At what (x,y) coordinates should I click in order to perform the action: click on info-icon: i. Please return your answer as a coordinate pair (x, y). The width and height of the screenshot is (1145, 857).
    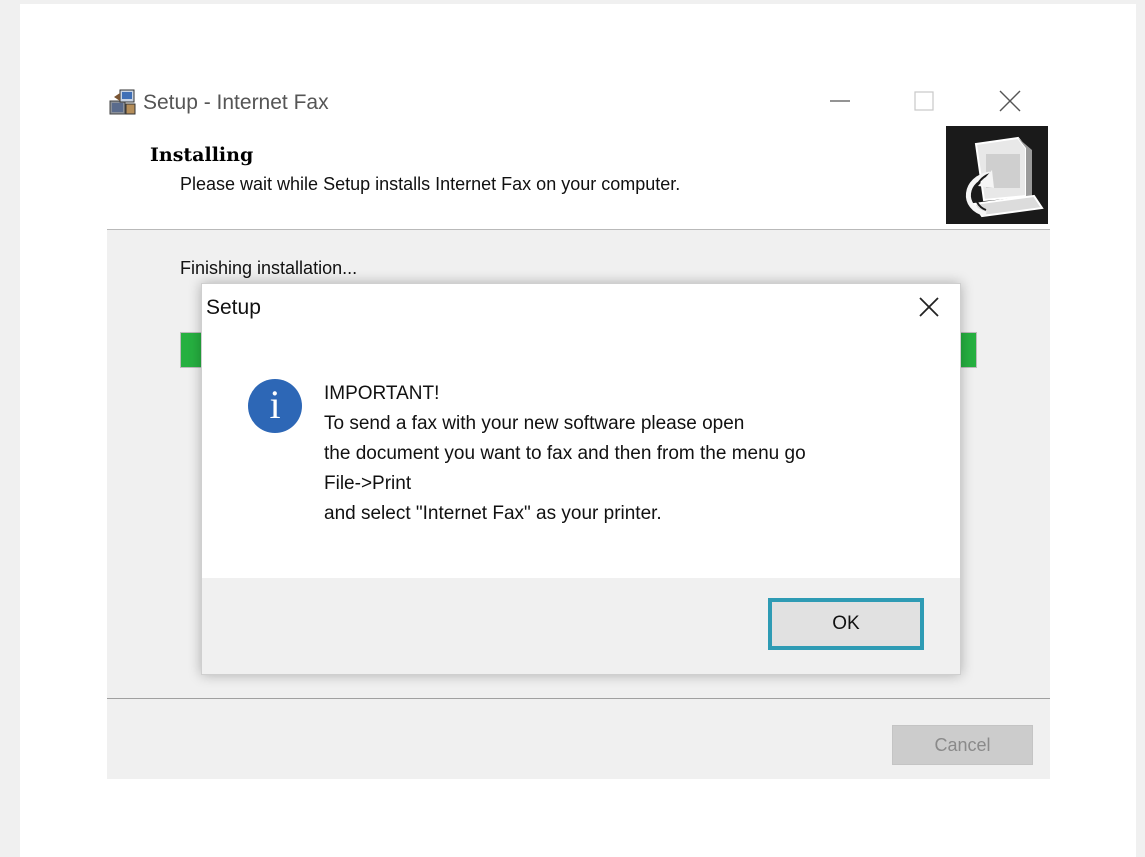
    Looking at the image, I should click on (275, 406).